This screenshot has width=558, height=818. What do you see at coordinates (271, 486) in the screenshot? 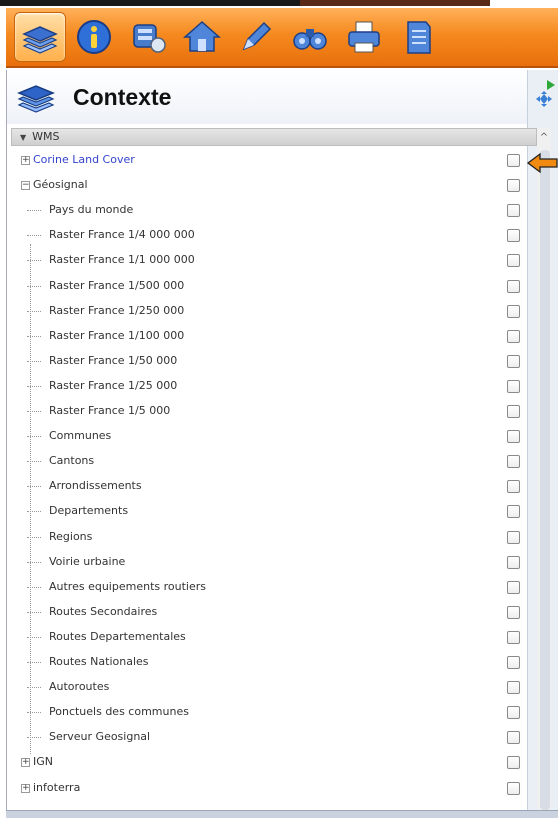
I see `tree-row: Arrondissements` at bounding box center [271, 486].